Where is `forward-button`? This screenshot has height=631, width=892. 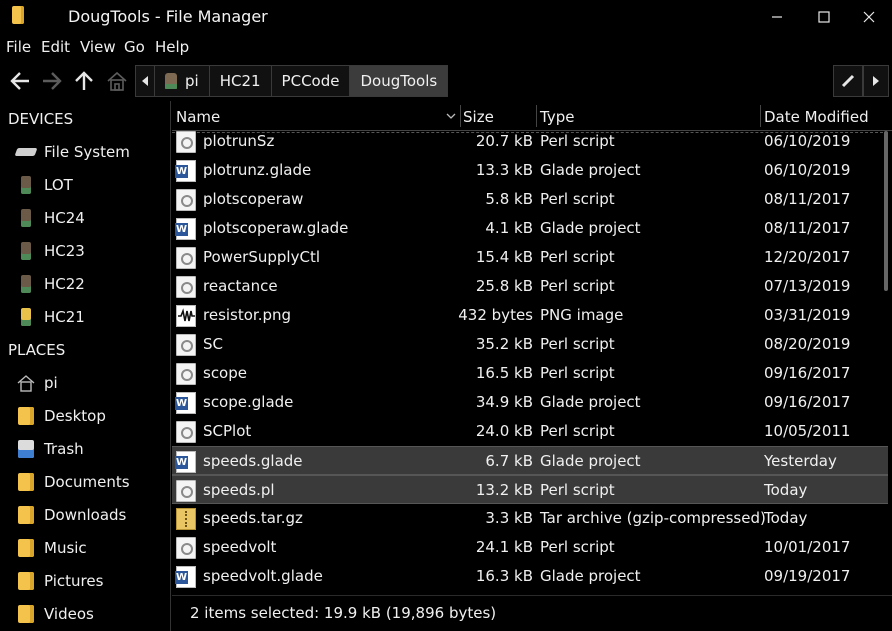
forward-button is located at coordinates (52, 81).